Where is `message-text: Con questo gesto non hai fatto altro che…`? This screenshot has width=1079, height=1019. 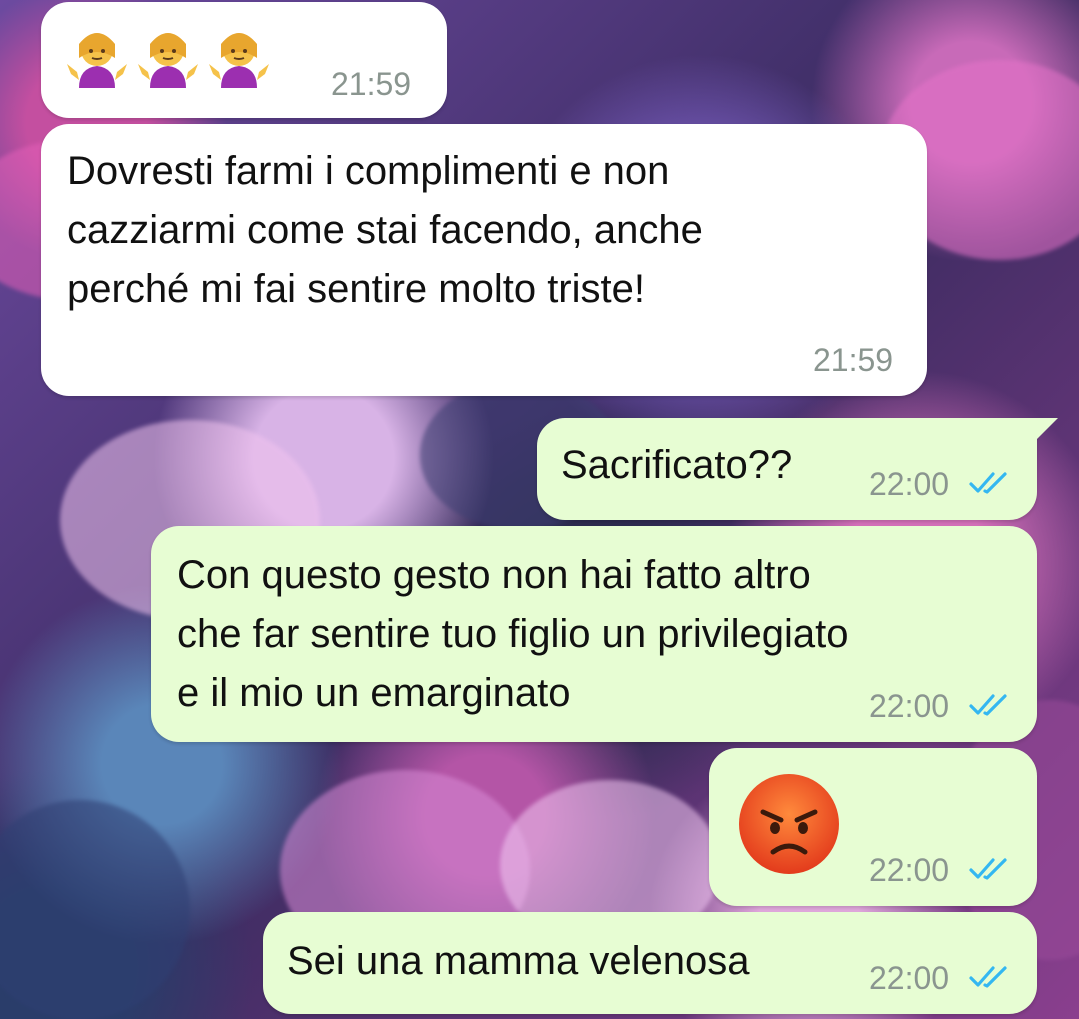
message-text: Con questo gesto non hai fatto altro che… is located at coordinates (513, 634).